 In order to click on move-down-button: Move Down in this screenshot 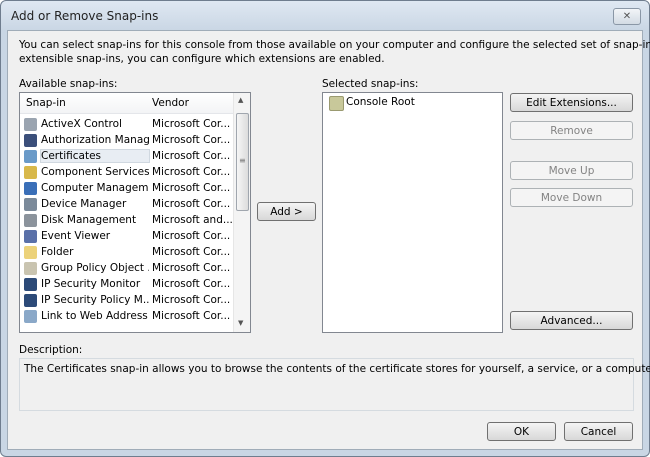, I will do `click(571, 197)`.